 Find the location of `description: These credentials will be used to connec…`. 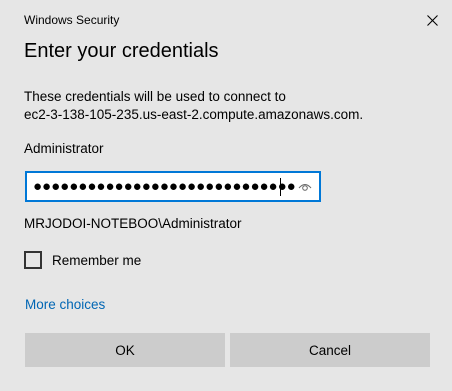

description: These credentials will be used to connec… is located at coordinates (229, 106).